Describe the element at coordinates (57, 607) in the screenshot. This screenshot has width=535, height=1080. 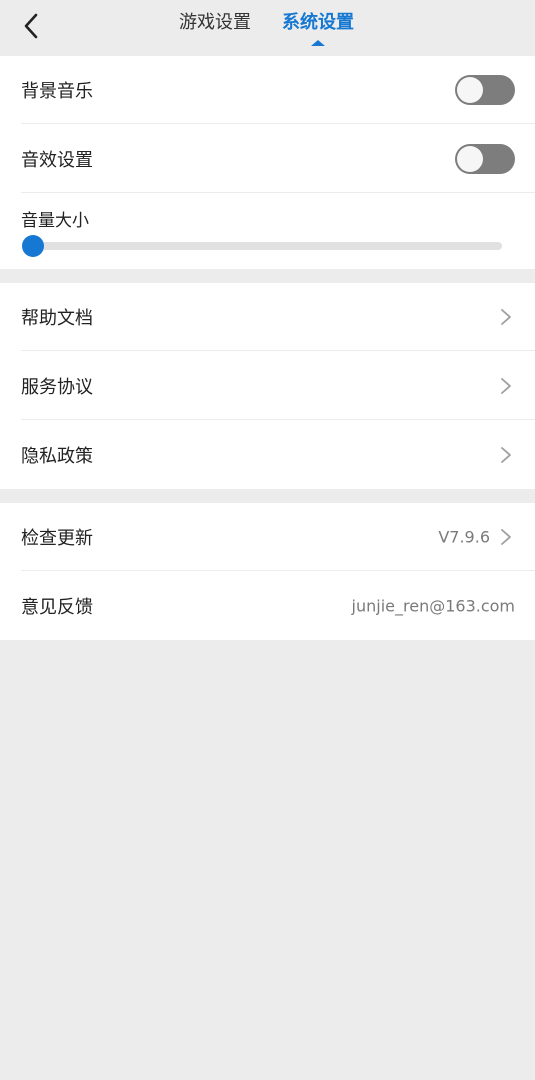
I see `feedback-label: 意见反馈` at that location.